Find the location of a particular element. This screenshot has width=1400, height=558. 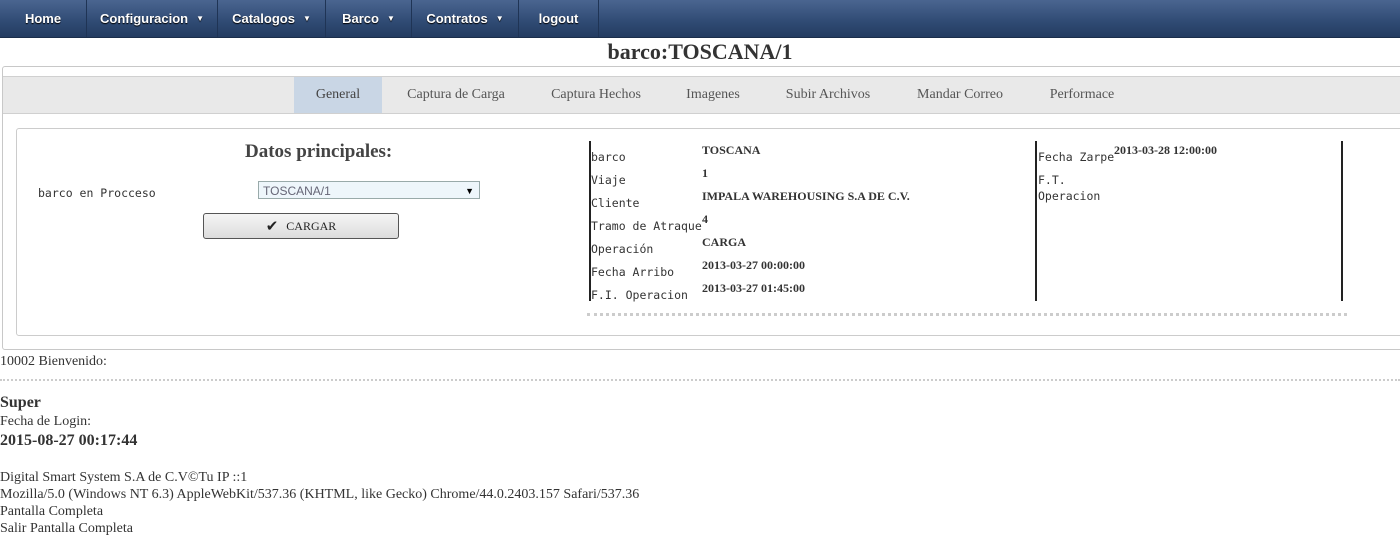

barco-value: TOSCANA is located at coordinates (731, 150).